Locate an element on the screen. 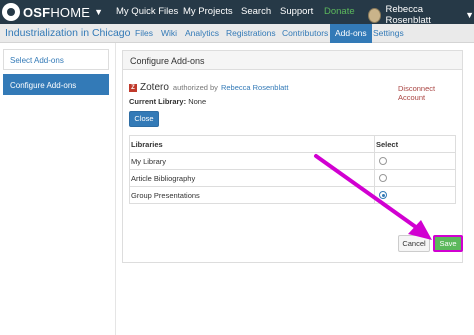  sidebar-divider is located at coordinates (115, 189).